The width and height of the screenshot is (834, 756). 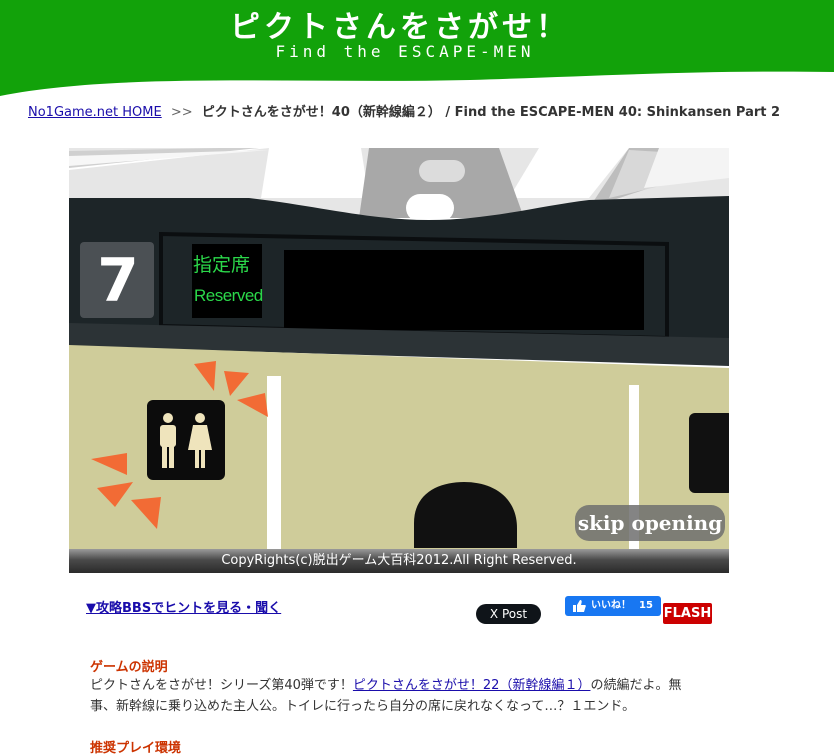 I want to click on thumbs-up-icon, so click(x=579, y=606).